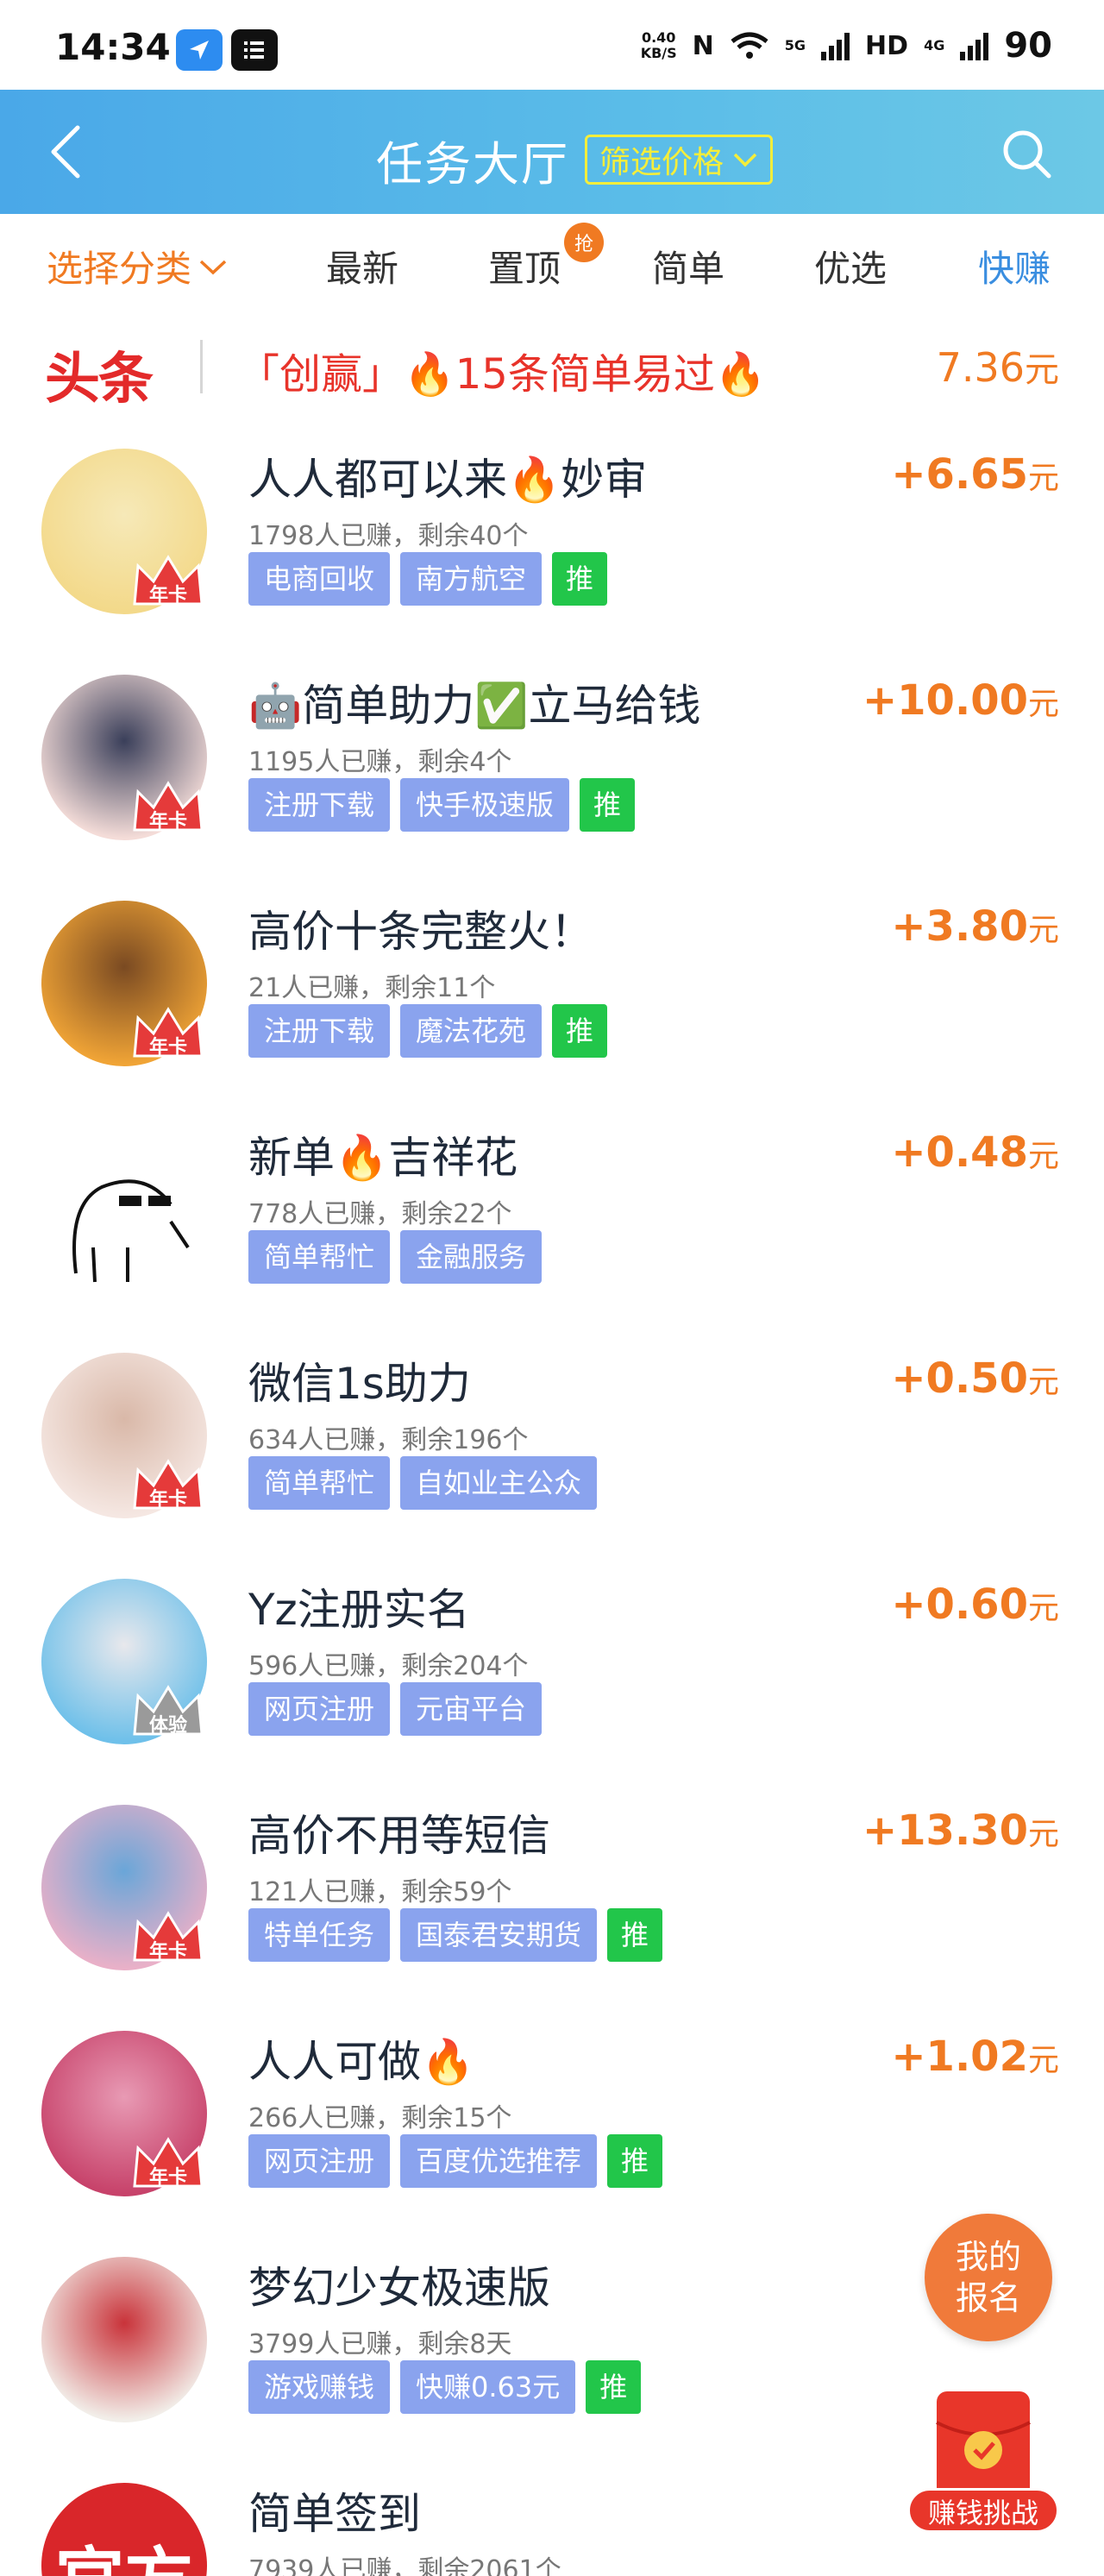  I want to click on tab-preferred: 优选, so click(850, 266).